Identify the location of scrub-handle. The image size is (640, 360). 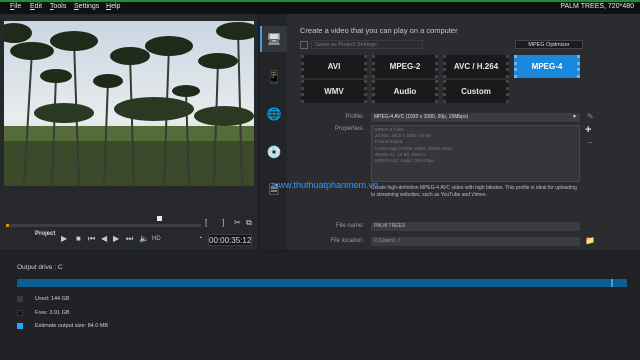
(159, 218).